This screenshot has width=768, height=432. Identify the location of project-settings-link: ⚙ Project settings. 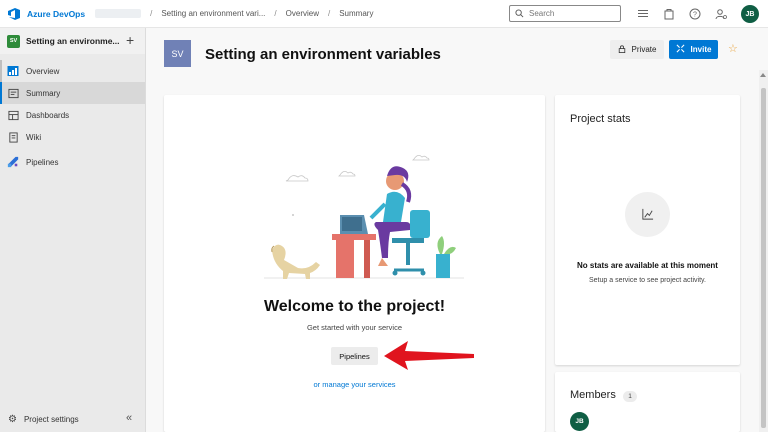
(73, 419).